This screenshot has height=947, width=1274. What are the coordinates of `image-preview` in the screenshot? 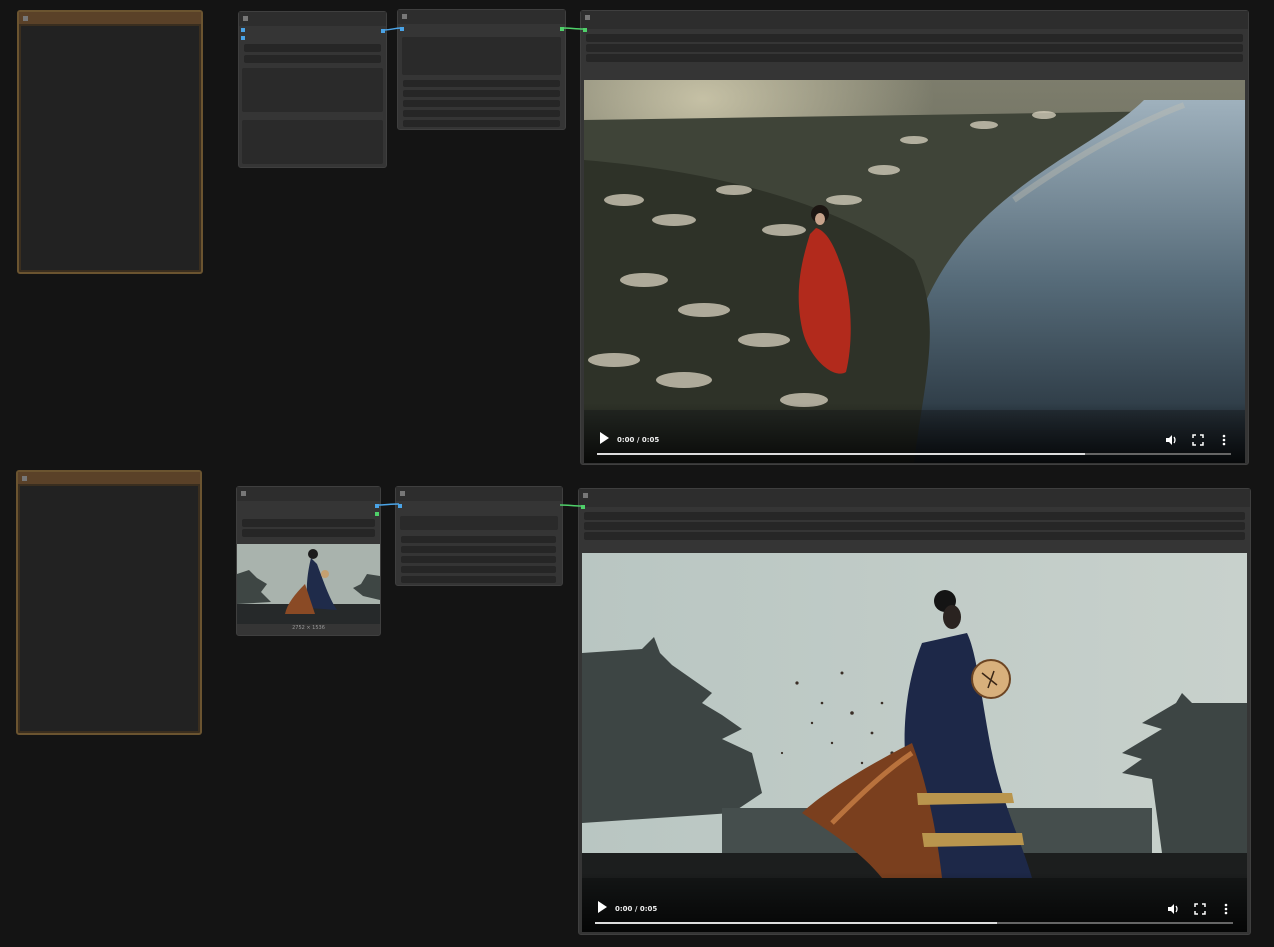 It's located at (308, 584).